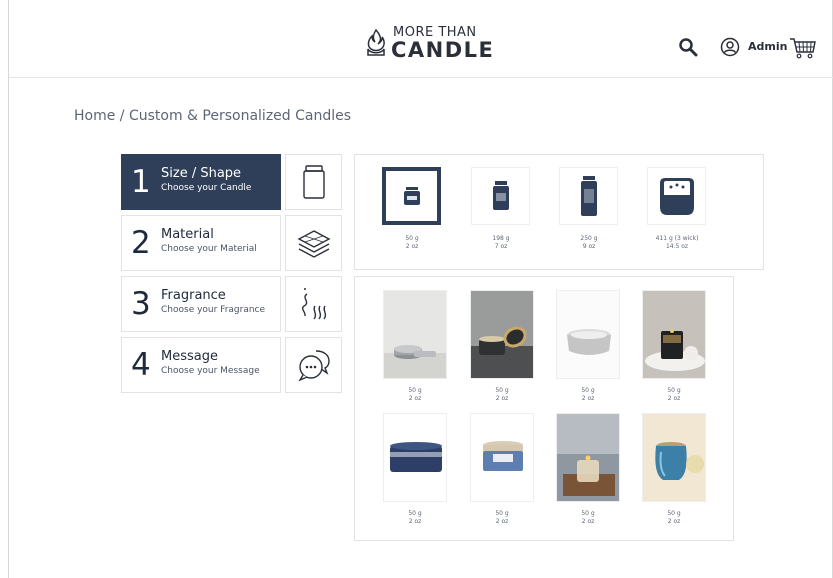 This screenshot has height=578, width=833. Describe the element at coordinates (187, 234) in the screenshot. I see `step-title: Material` at that location.